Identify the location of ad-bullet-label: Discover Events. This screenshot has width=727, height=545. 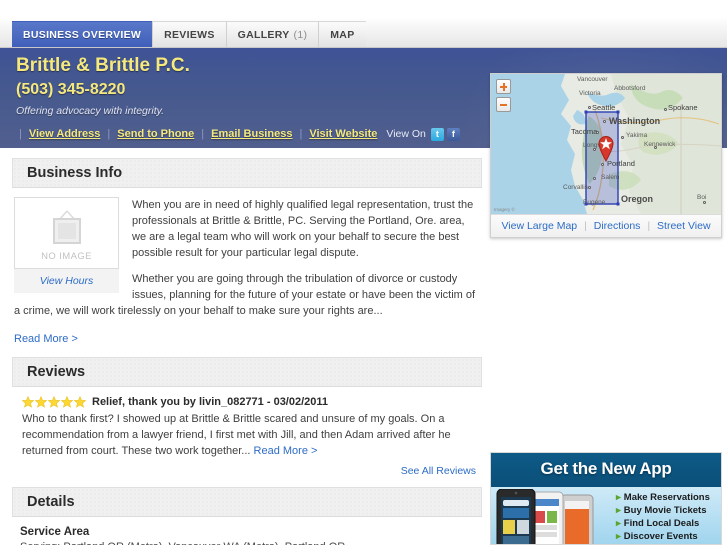
(660, 536).